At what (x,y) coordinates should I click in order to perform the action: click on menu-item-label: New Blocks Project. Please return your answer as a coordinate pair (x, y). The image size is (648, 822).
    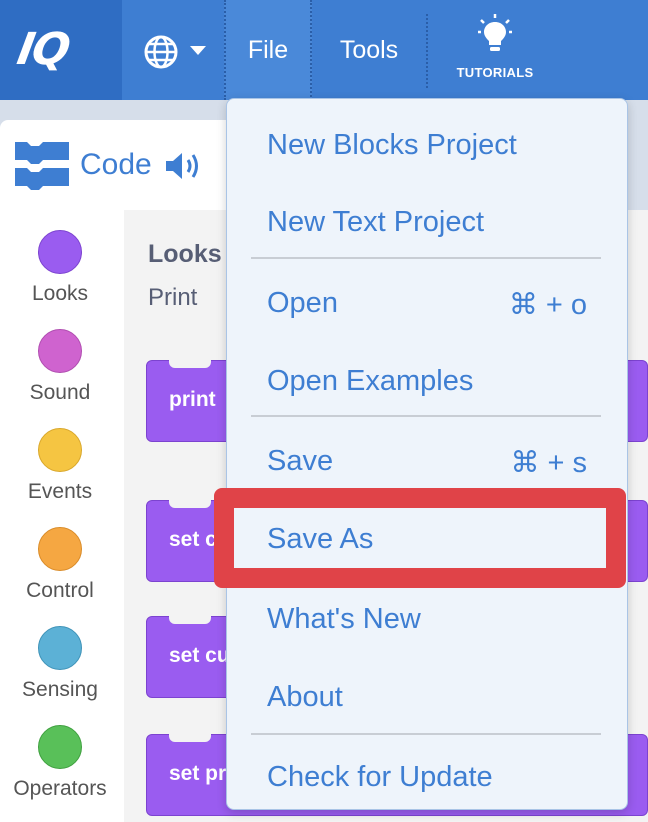
    Looking at the image, I should click on (392, 145).